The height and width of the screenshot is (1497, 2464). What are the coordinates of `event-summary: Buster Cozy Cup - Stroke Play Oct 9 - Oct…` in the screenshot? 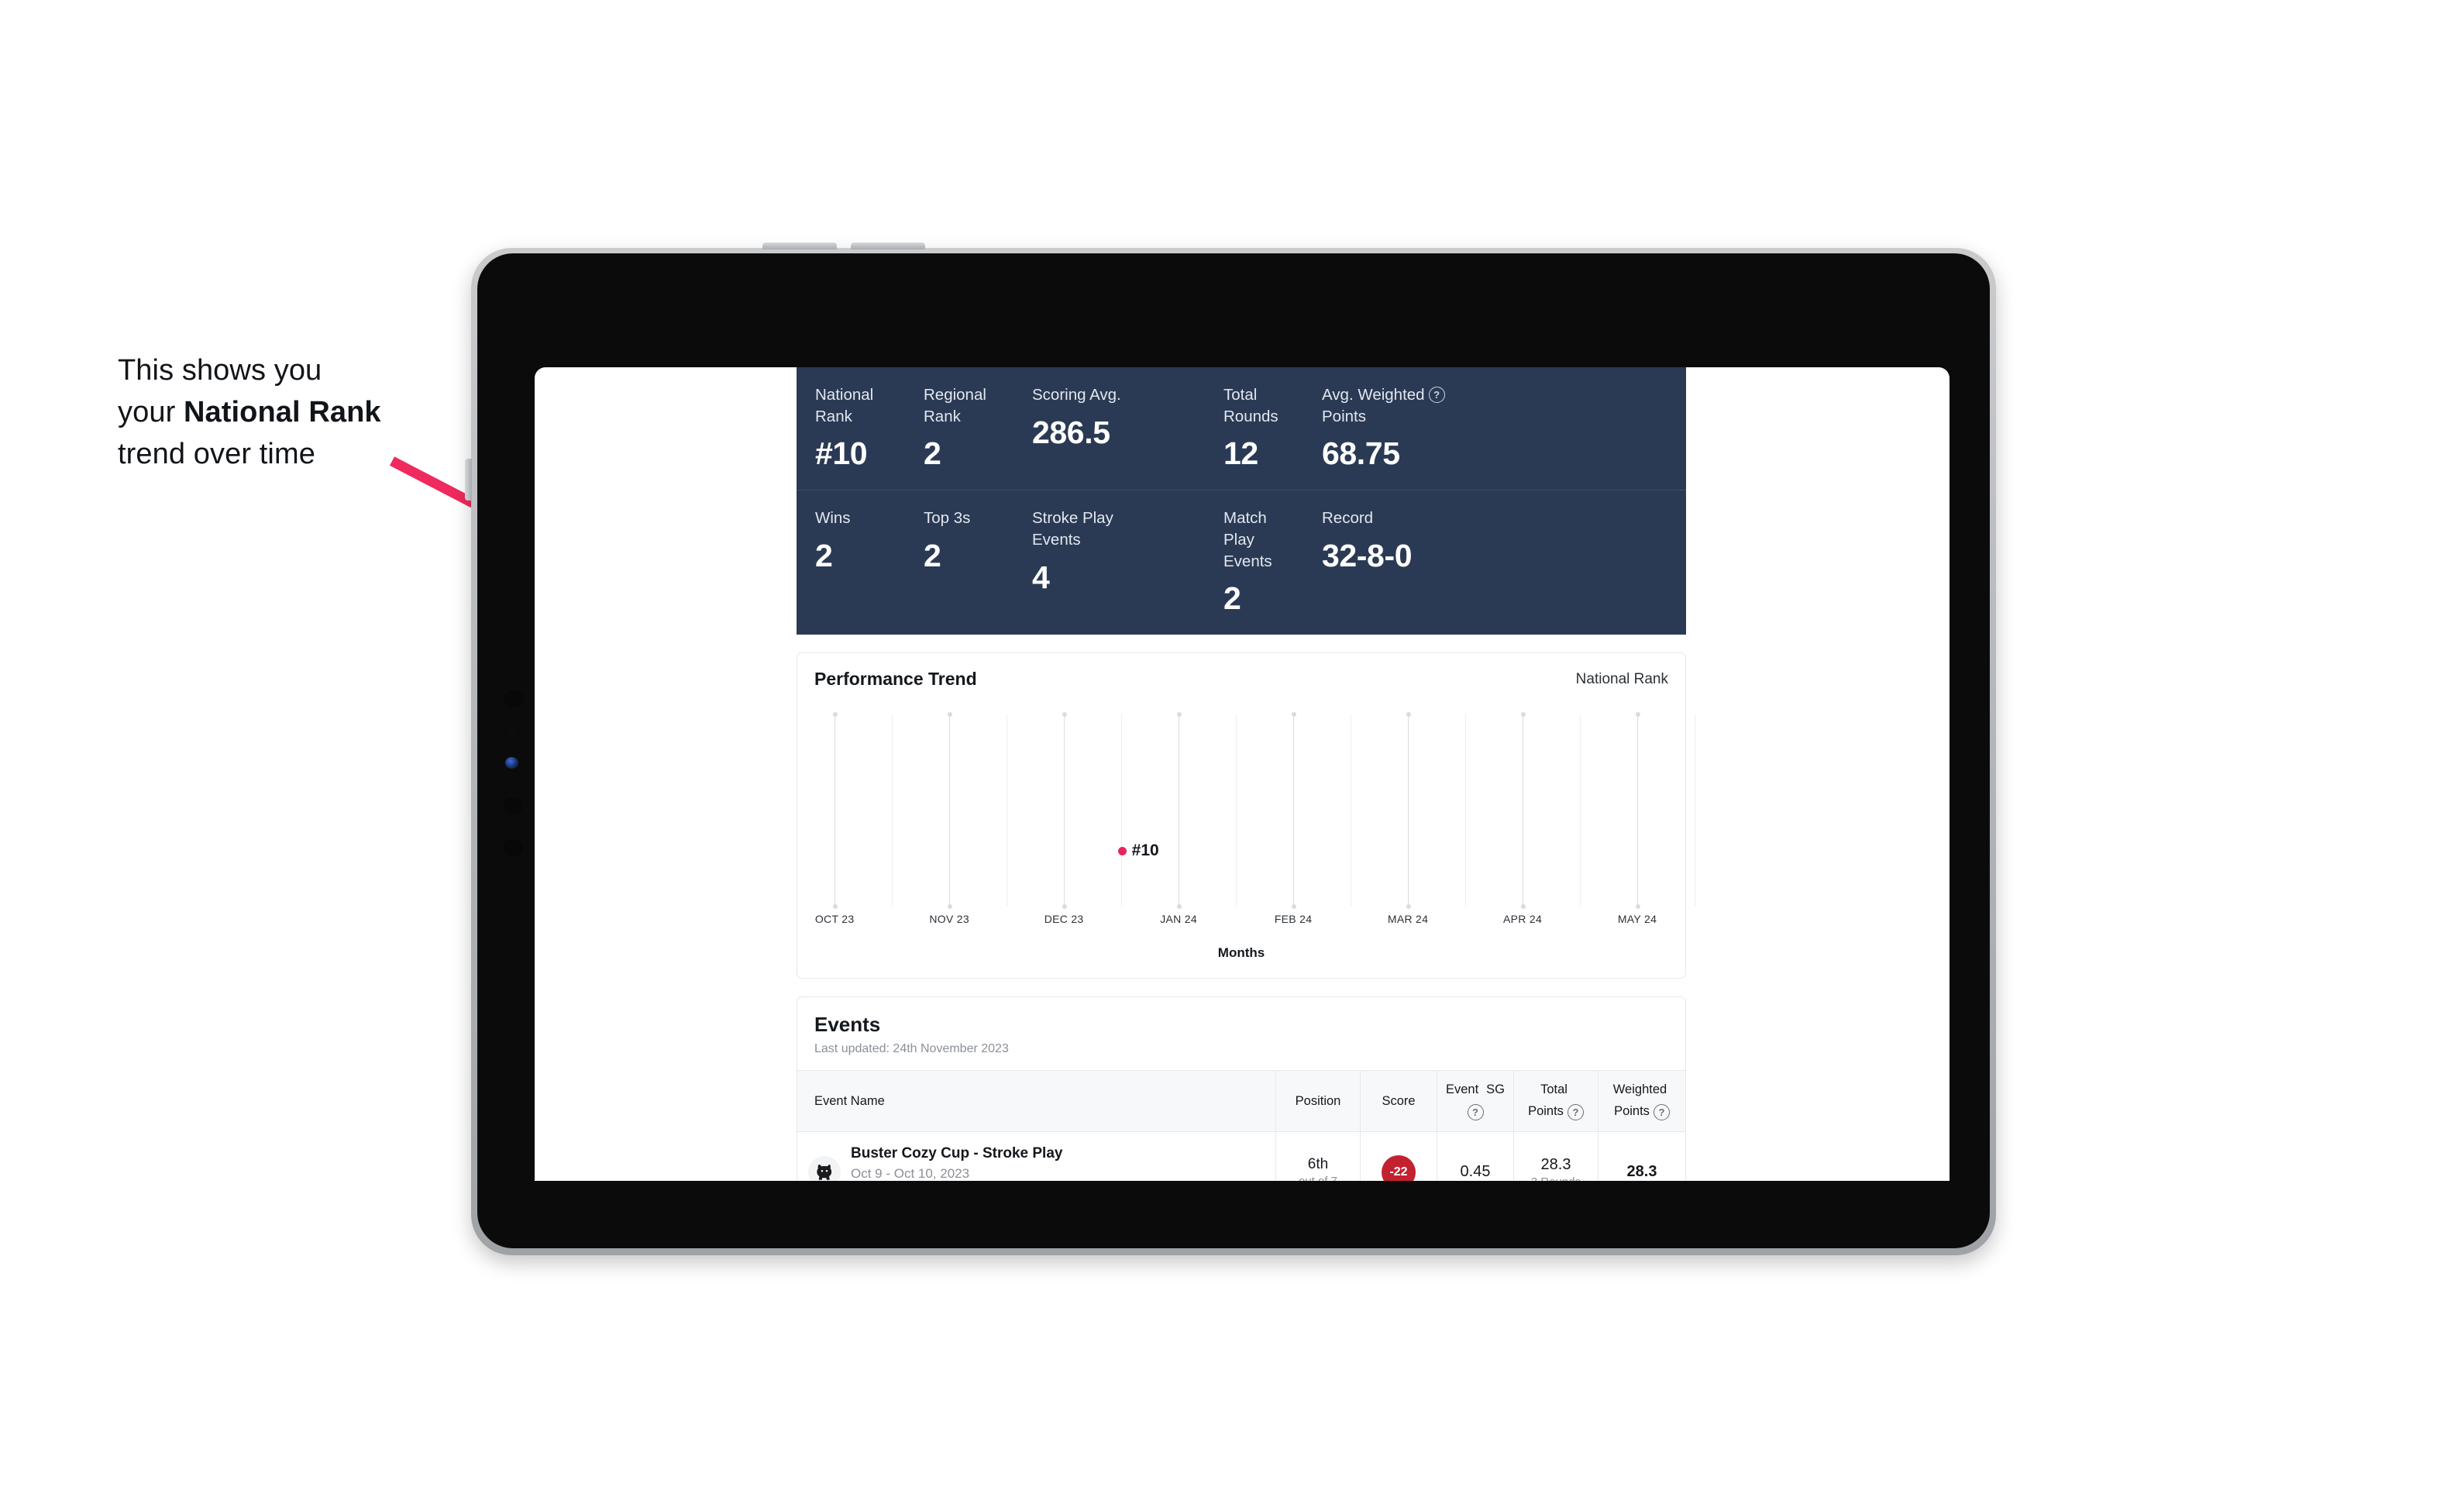 It's located at (1038, 1162).